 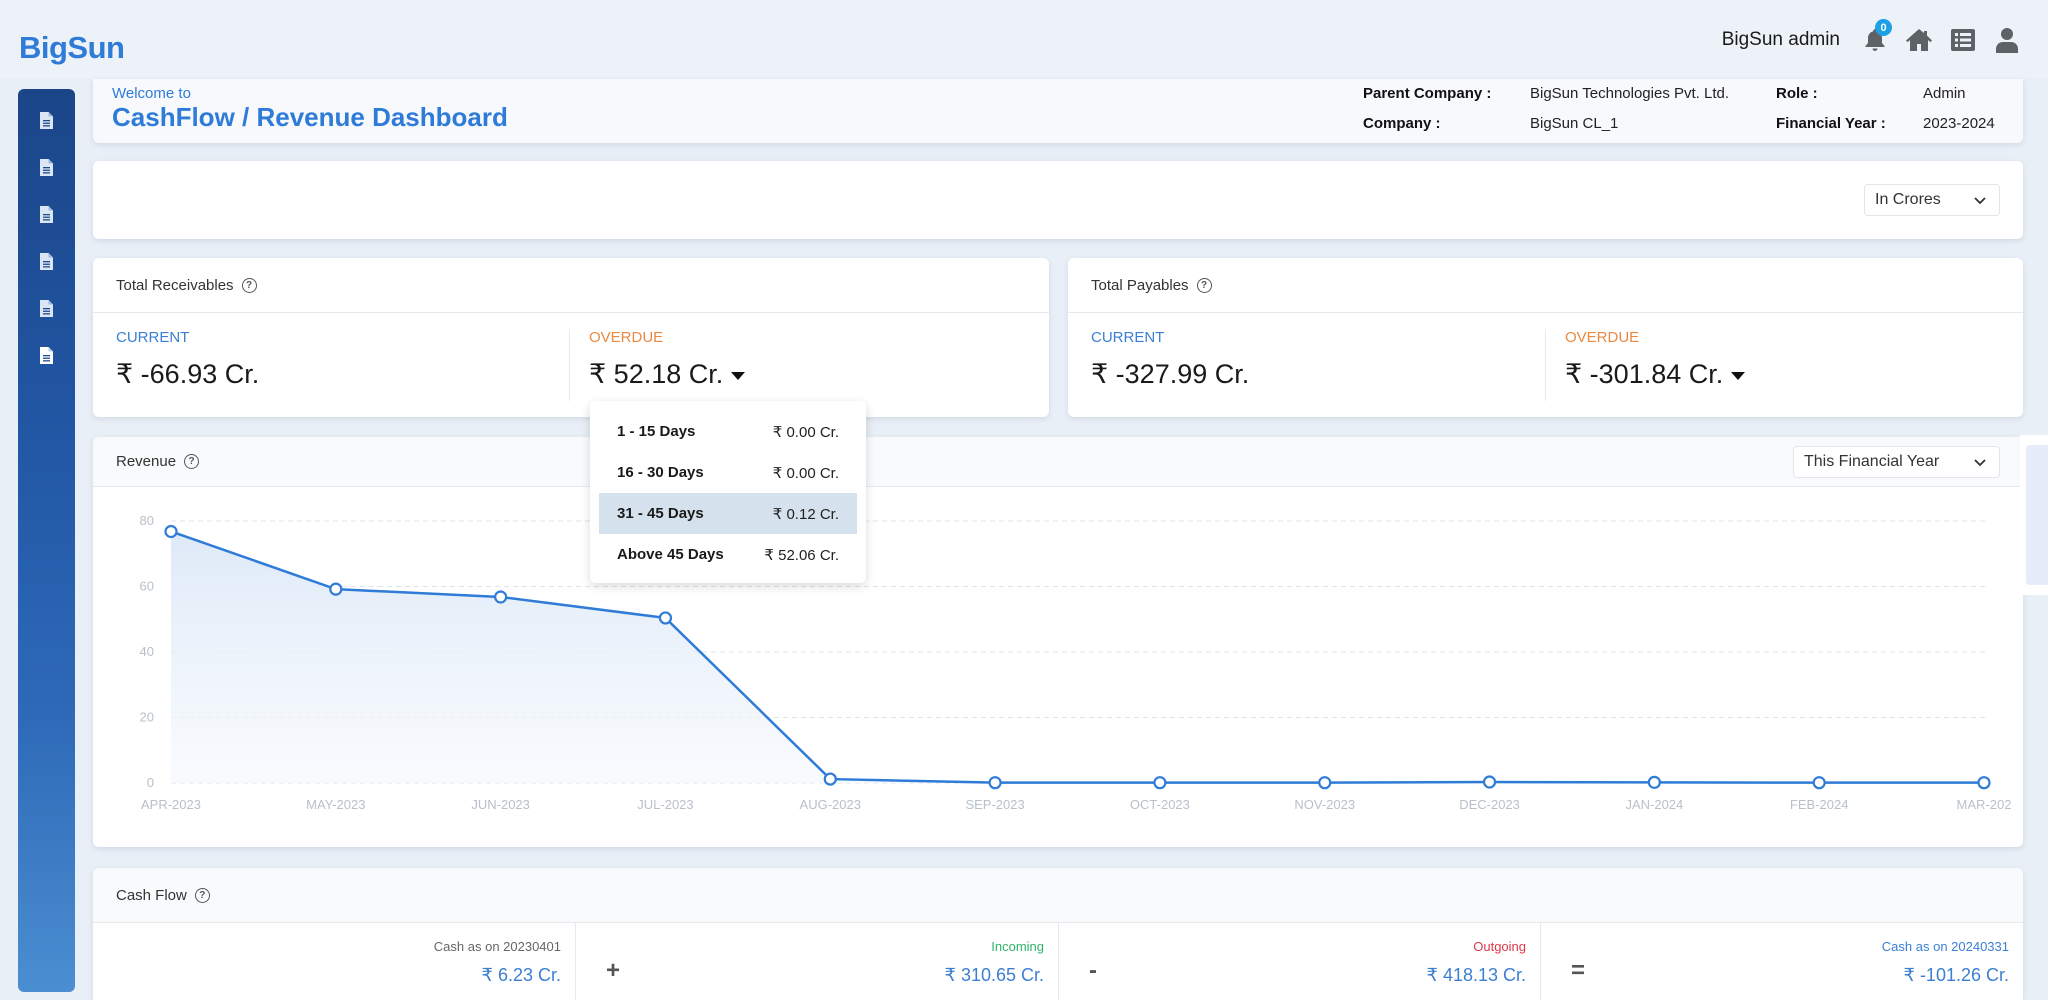 I want to click on chevron-down-icon, so click(x=1980, y=201).